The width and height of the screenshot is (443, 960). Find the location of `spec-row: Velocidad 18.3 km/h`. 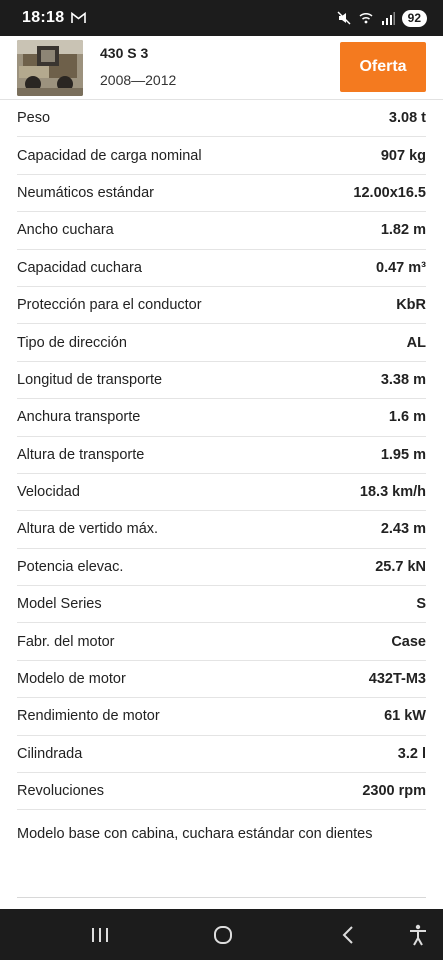

spec-row: Velocidad 18.3 km/h is located at coordinates (221, 493).